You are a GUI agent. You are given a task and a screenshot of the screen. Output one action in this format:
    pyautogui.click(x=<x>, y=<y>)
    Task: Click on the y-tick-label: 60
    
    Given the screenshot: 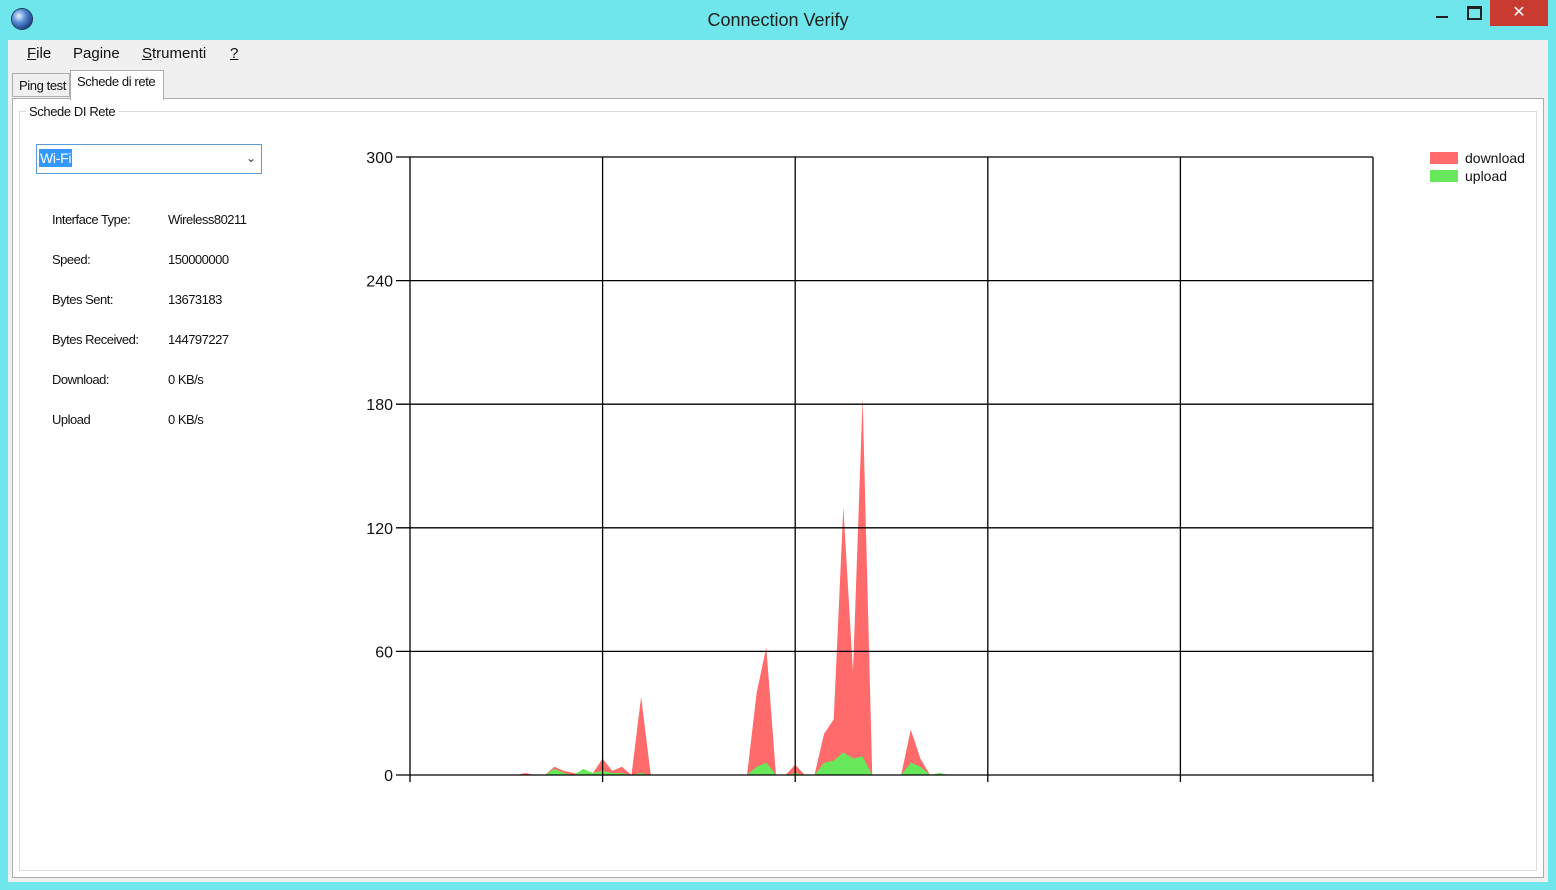 What is the action you would take?
    pyautogui.click(x=384, y=652)
    